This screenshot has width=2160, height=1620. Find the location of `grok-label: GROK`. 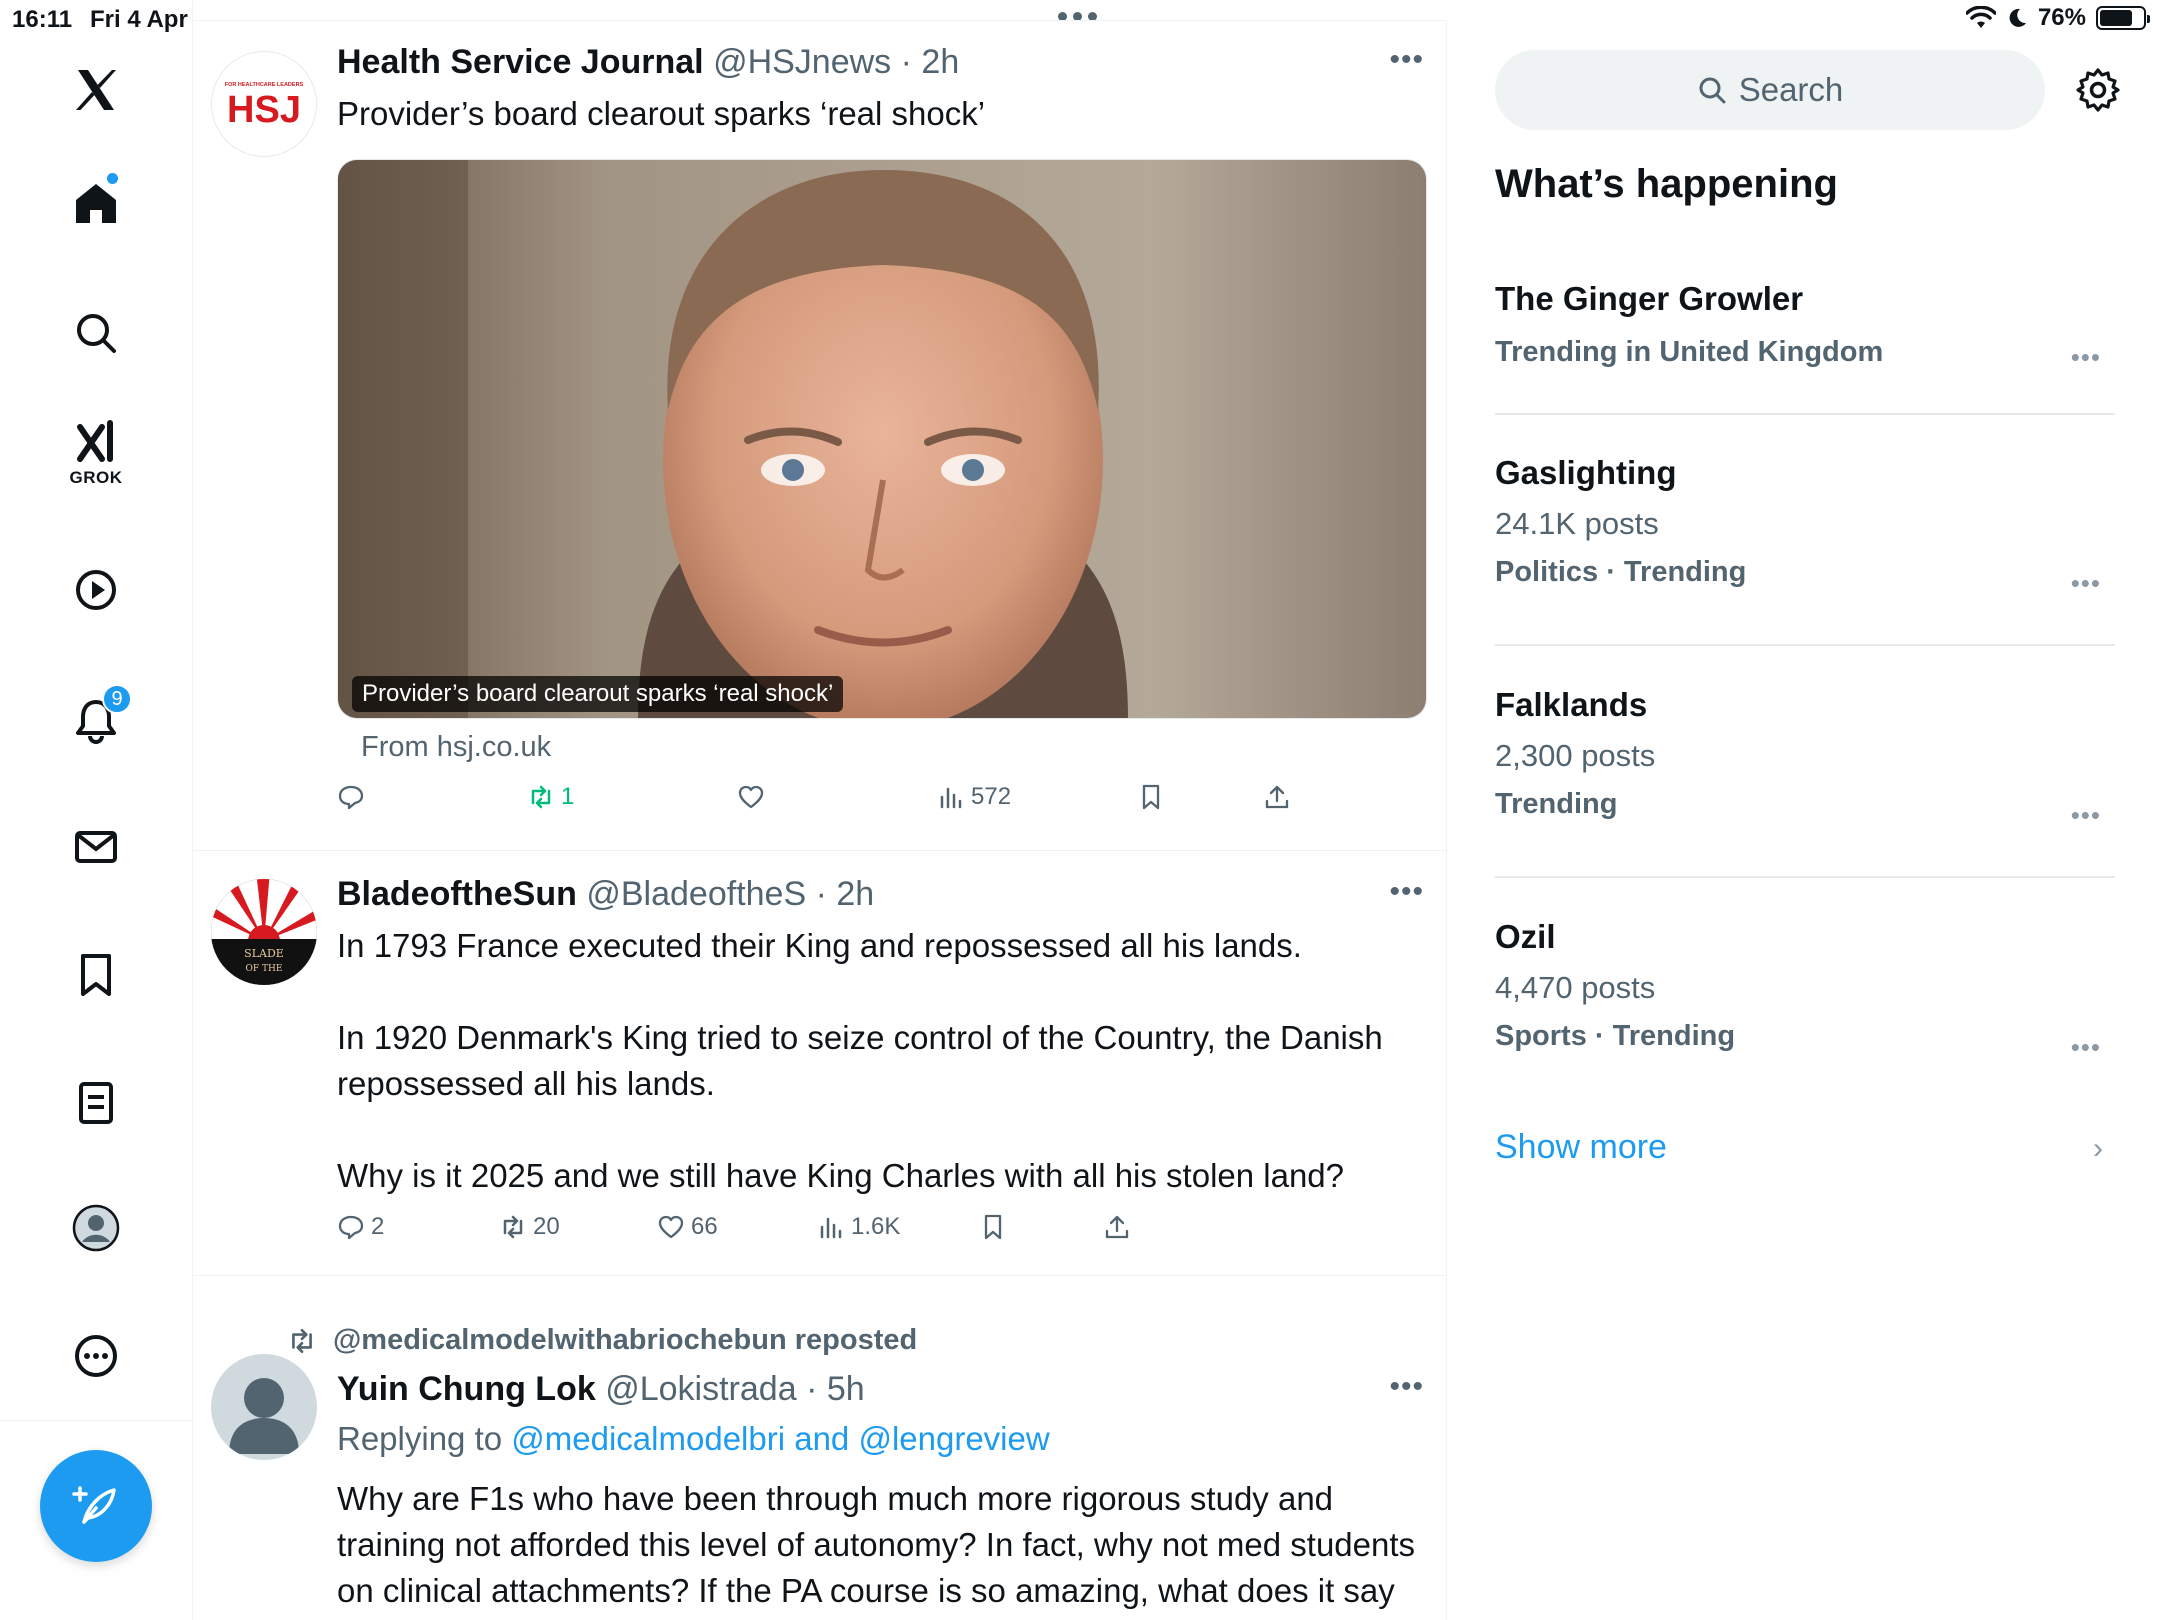

grok-label: GROK is located at coordinates (96, 477).